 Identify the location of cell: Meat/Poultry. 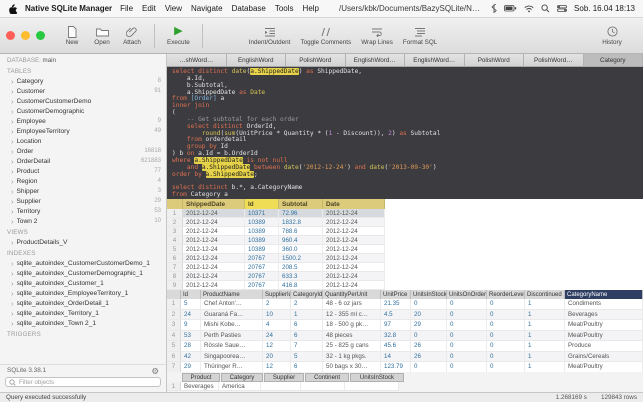
(604, 367).